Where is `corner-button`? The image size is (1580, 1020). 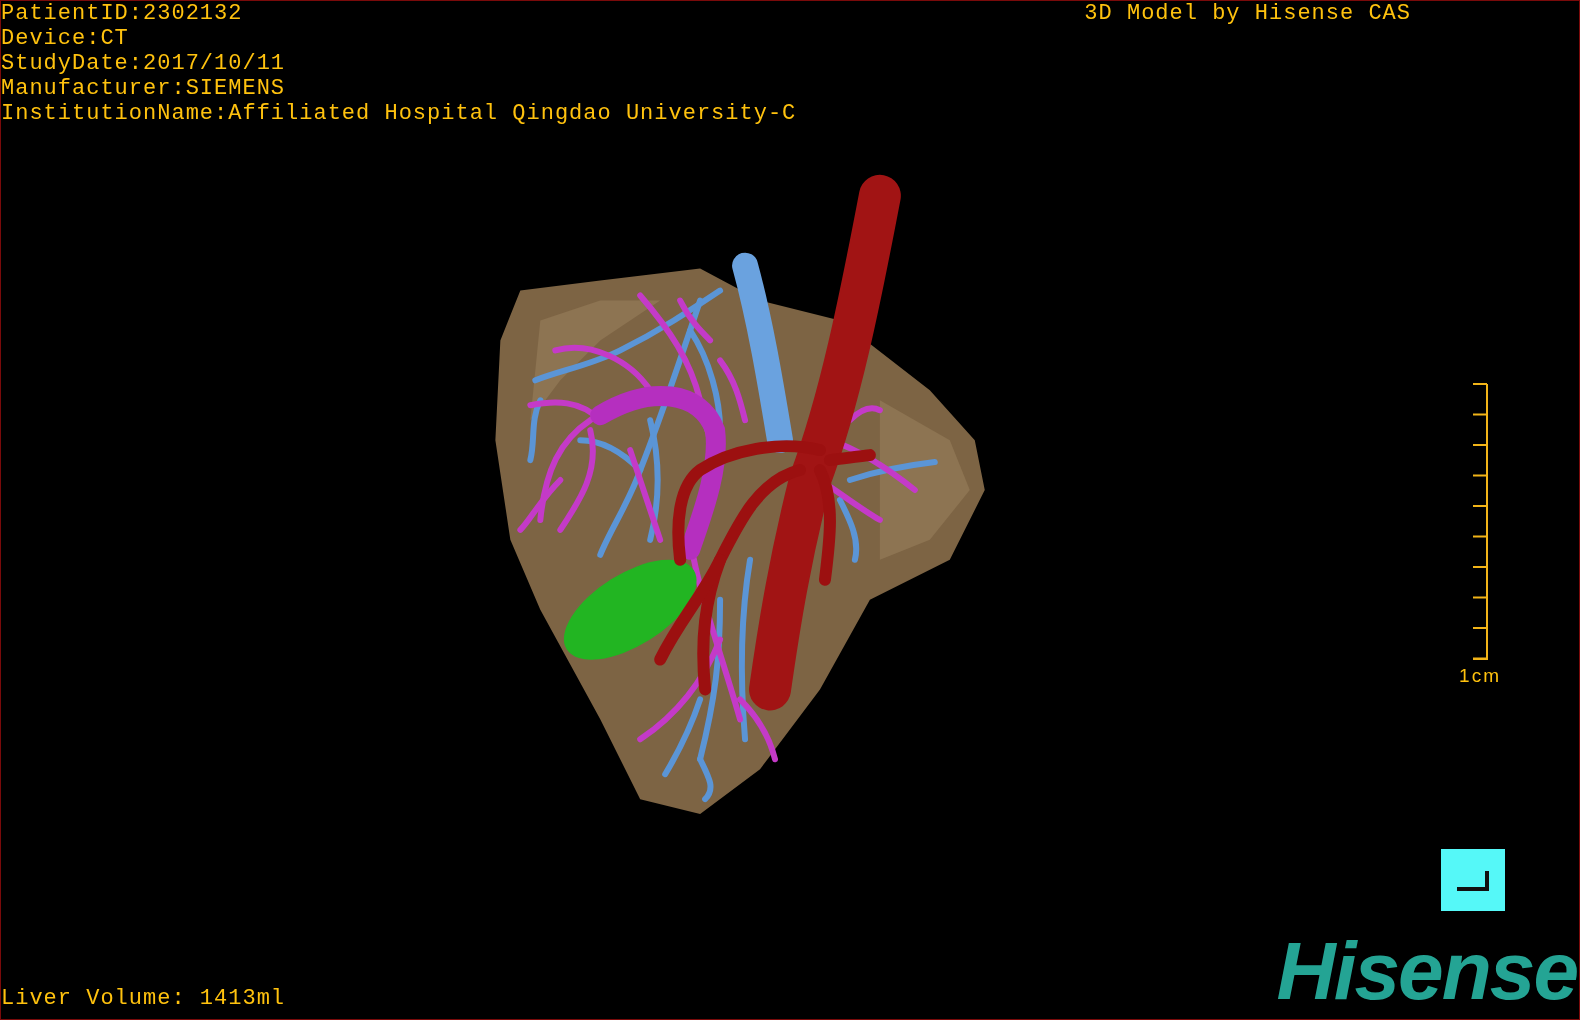
corner-button is located at coordinates (1473, 880).